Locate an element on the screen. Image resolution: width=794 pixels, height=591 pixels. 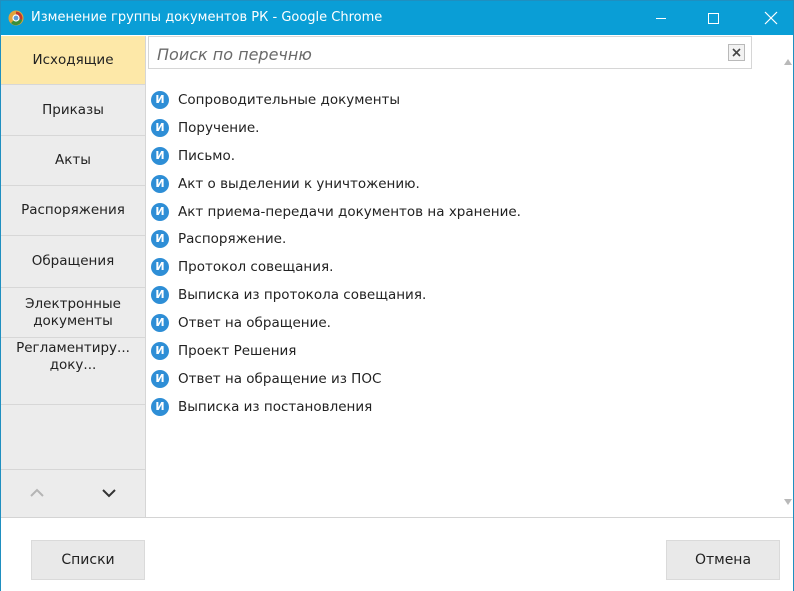
list-item-label: Ответ на обращение. is located at coordinates (254, 323).